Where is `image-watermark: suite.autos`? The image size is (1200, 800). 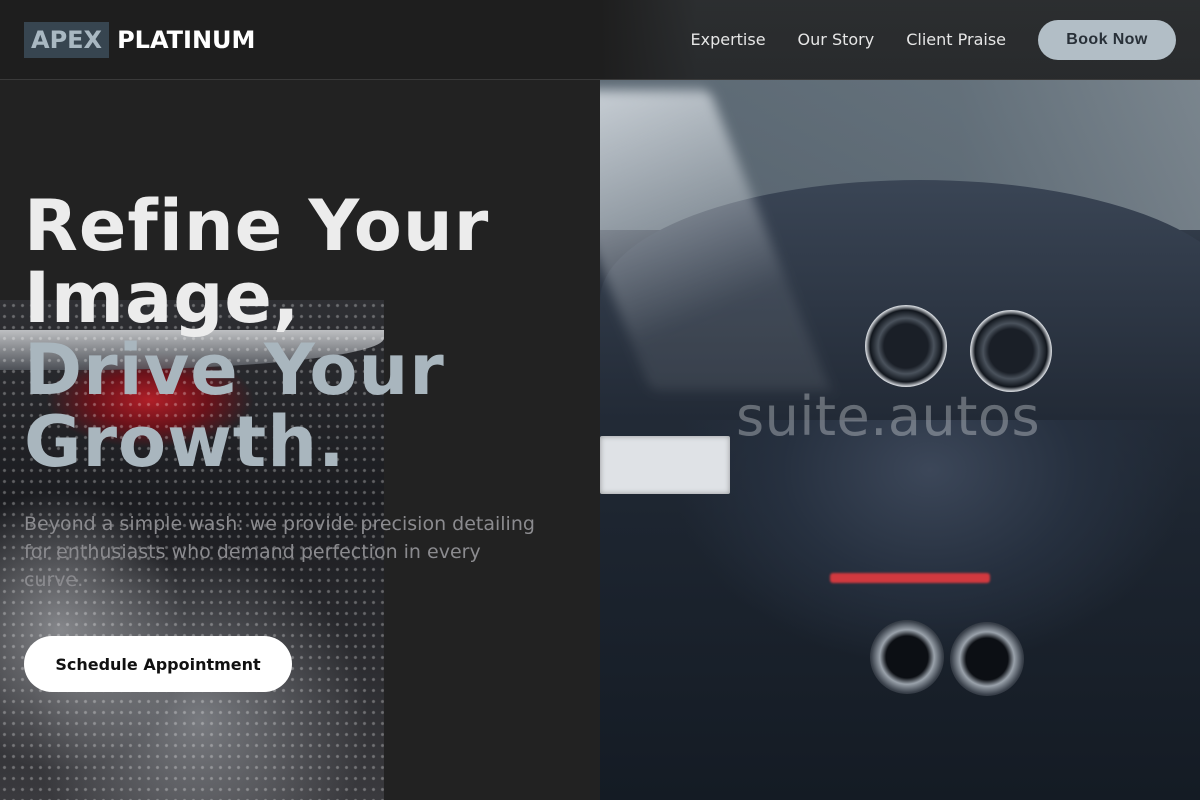
image-watermark: suite.autos is located at coordinates (888, 416).